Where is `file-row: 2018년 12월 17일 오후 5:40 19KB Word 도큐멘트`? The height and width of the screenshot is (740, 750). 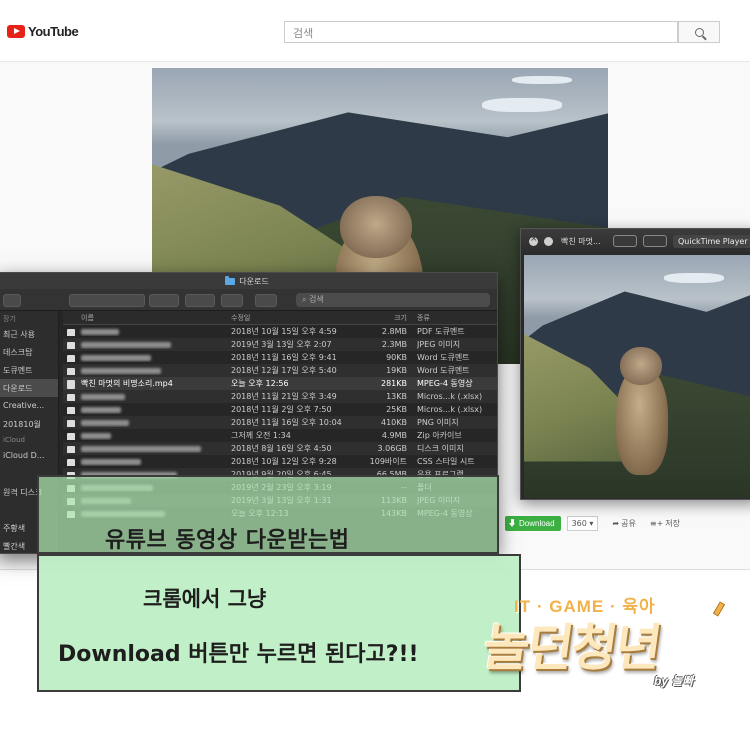
file-row: 2018년 12월 17일 오후 5:40 19KB Word 도큐멘트 is located at coordinates (280, 370).